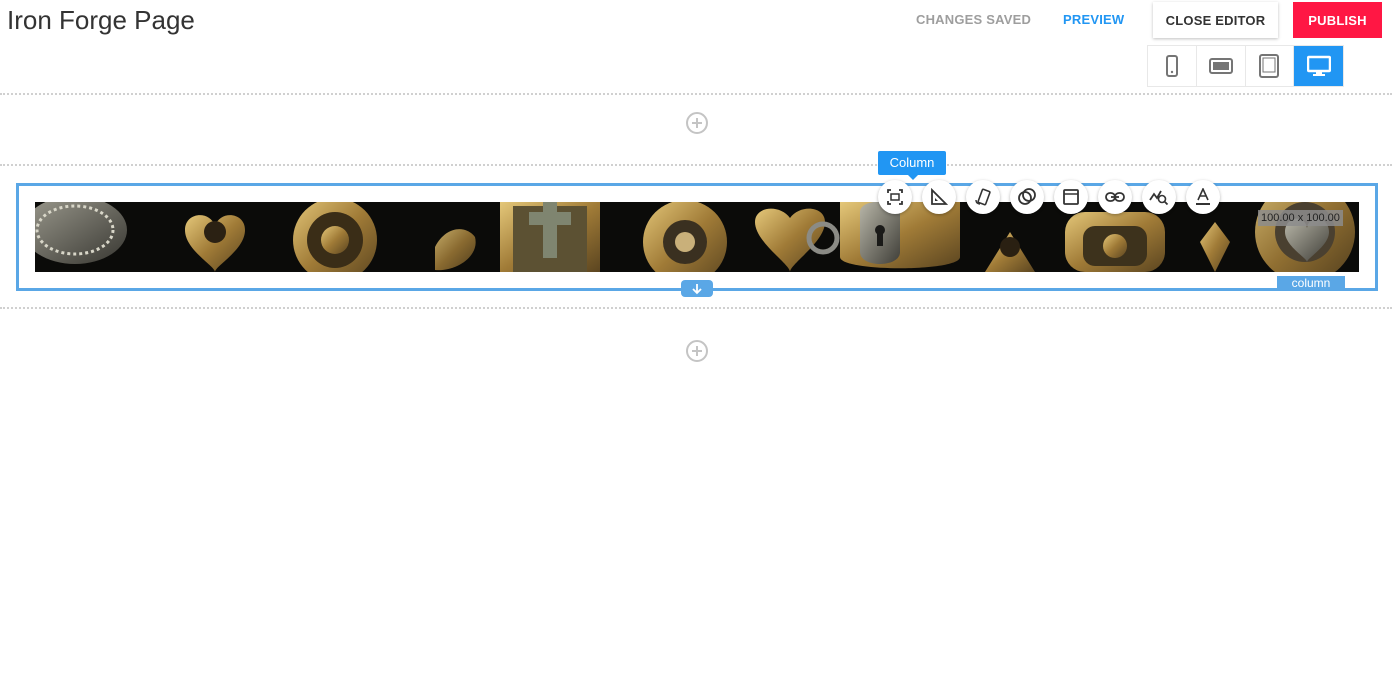 Image resolution: width=1392 pixels, height=679 pixels. I want to click on move-section-down-button, so click(697, 288).